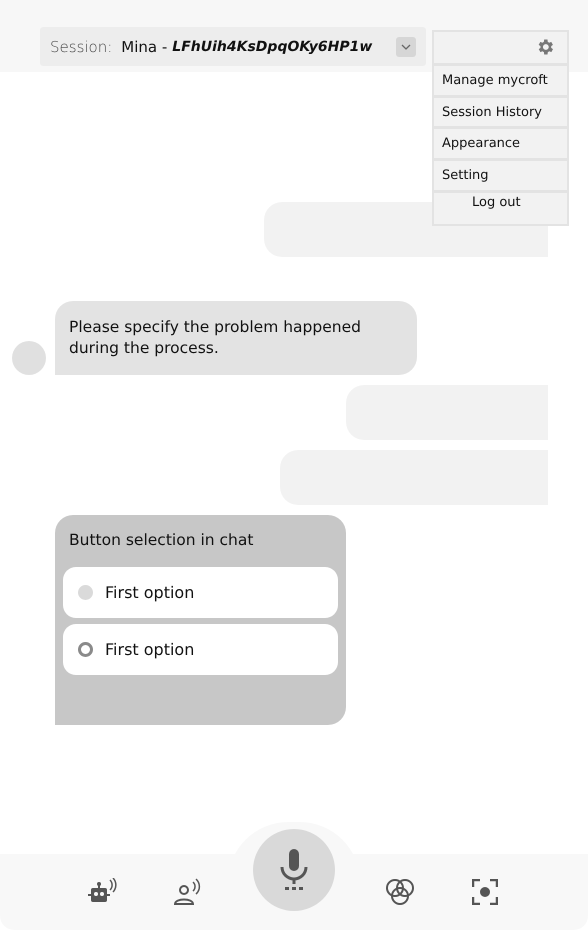  What do you see at coordinates (500, 208) in the screenshot?
I see `menu-item: Log out` at bounding box center [500, 208].